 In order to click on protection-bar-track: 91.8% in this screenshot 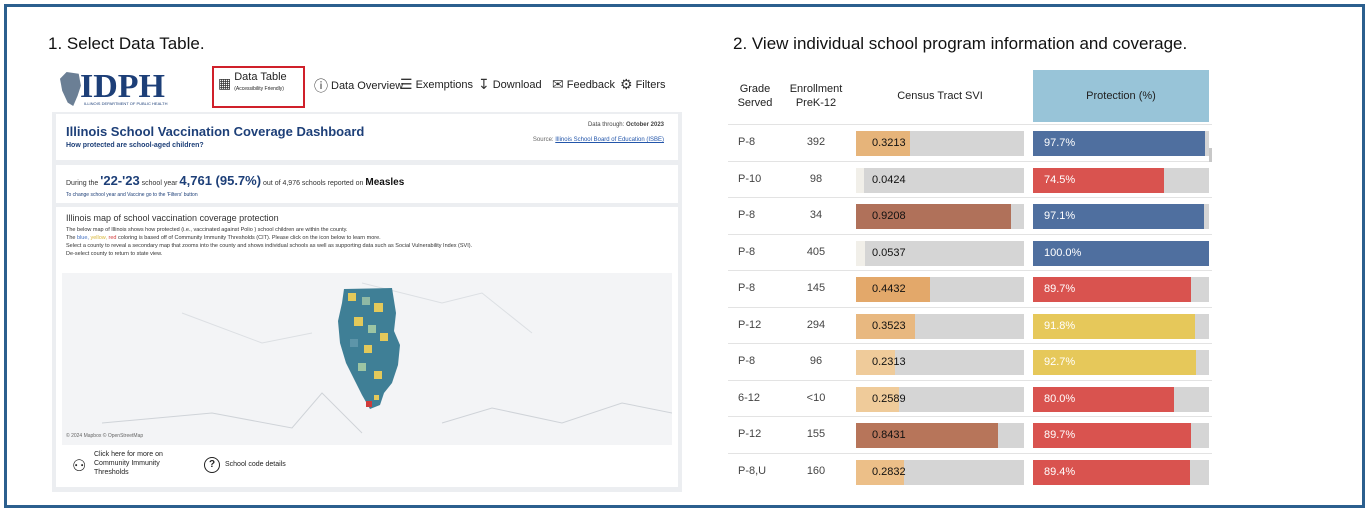, I will do `click(1121, 326)`.